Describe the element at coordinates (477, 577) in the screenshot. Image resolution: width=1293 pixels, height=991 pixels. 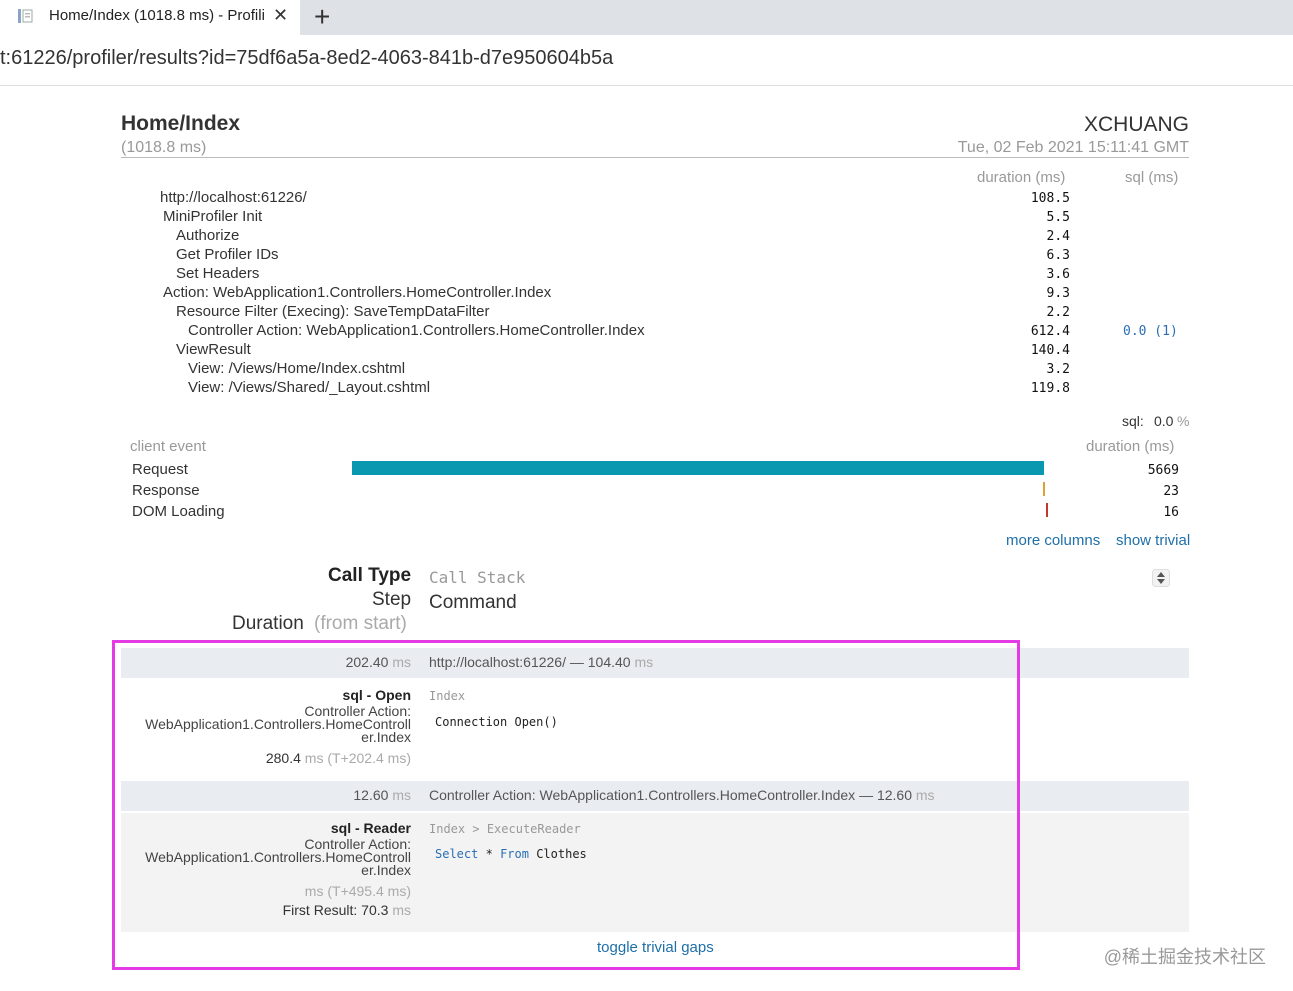
I see `call-stack-heading: Call Stack` at that location.